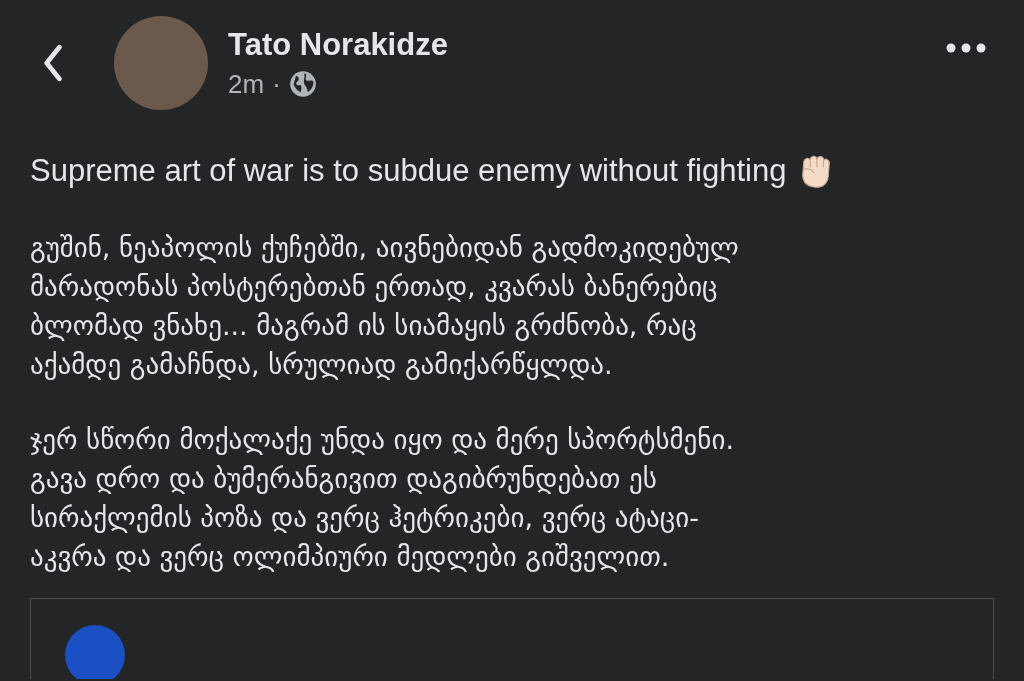 This screenshot has height=681, width=1024. I want to click on more-icon, so click(966, 48).